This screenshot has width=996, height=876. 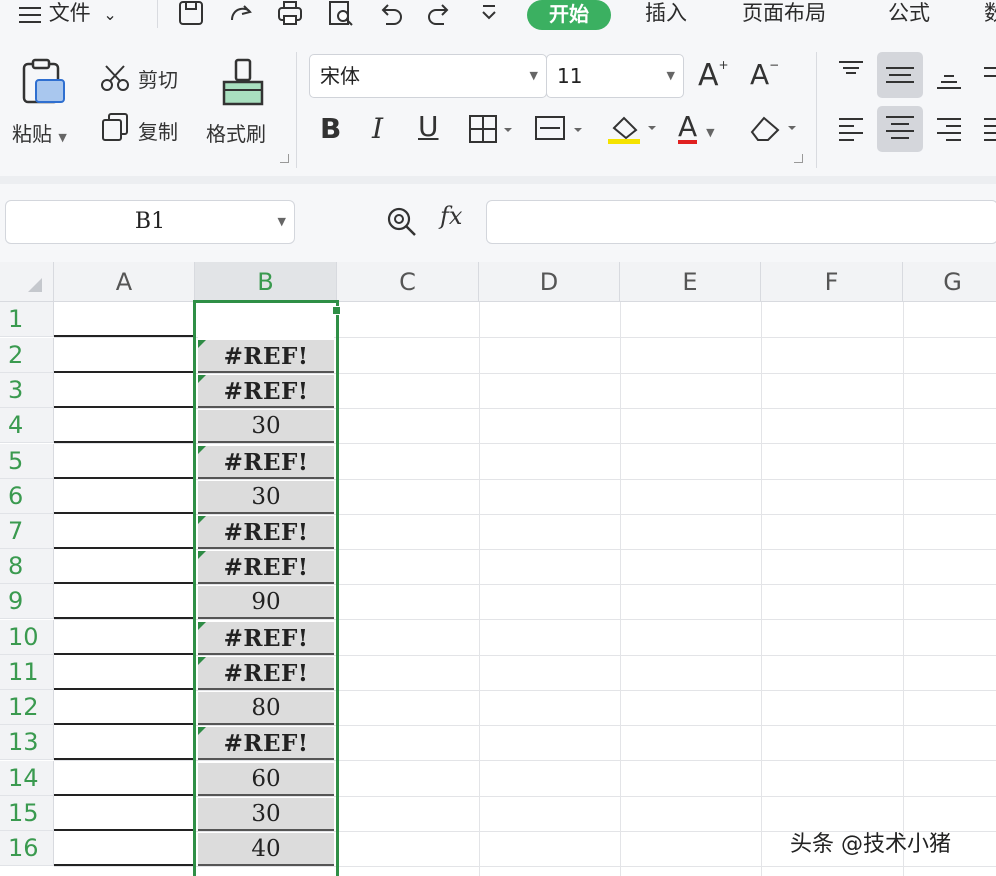 I want to click on cell-a2, so click(x=124, y=355).